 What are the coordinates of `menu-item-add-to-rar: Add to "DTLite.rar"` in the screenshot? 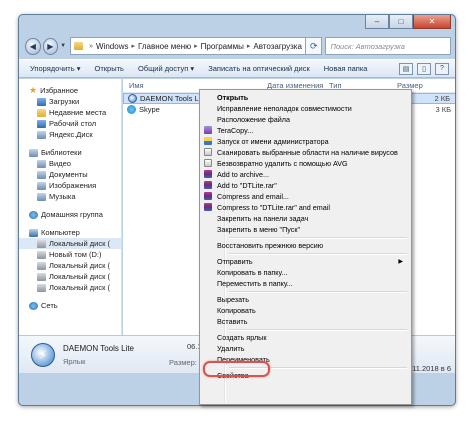 It's located at (305, 185).